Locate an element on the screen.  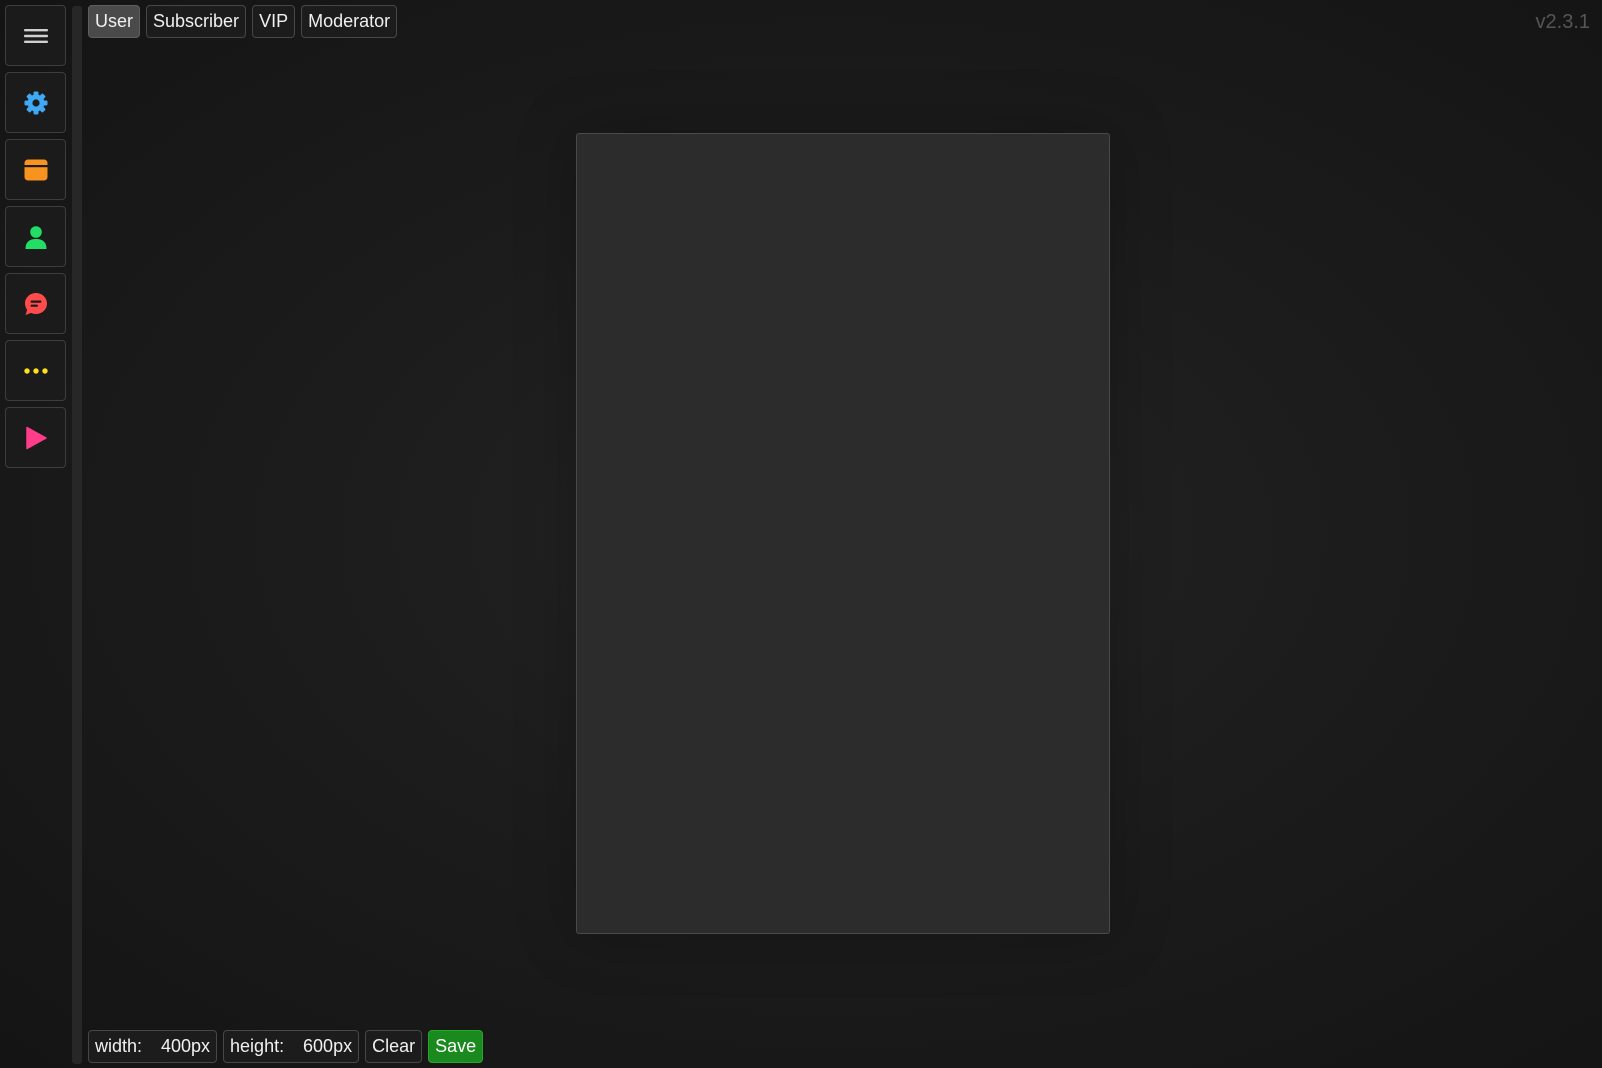
tab-subscriber: Subscriber is located at coordinates (196, 21).